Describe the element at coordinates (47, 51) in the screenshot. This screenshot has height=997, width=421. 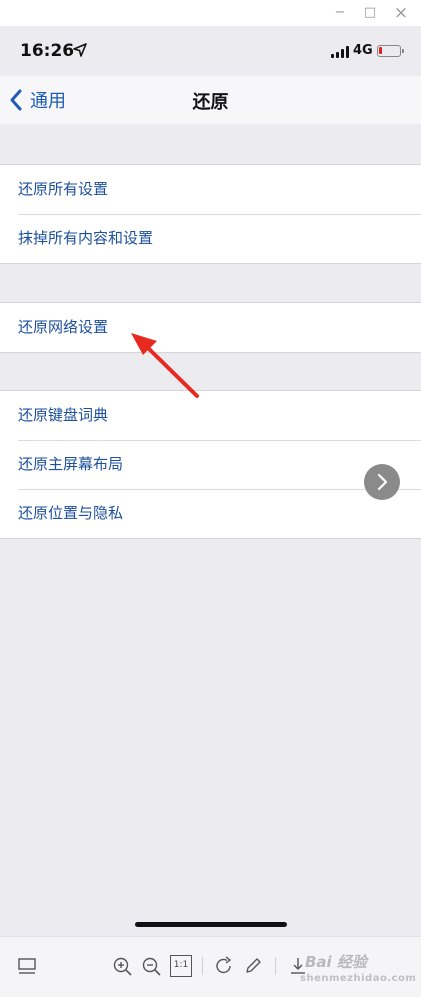
I see `status-time: 16:26` at that location.